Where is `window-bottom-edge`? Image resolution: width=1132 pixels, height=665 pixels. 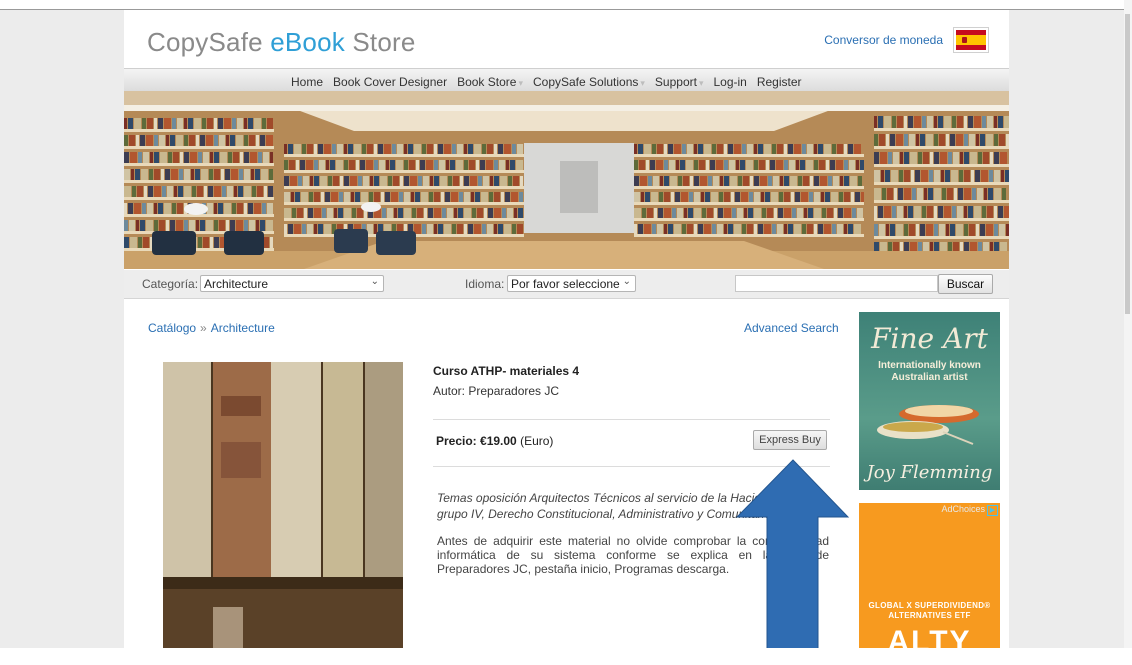
window-bottom-edge is located at coordinates (566, 656).